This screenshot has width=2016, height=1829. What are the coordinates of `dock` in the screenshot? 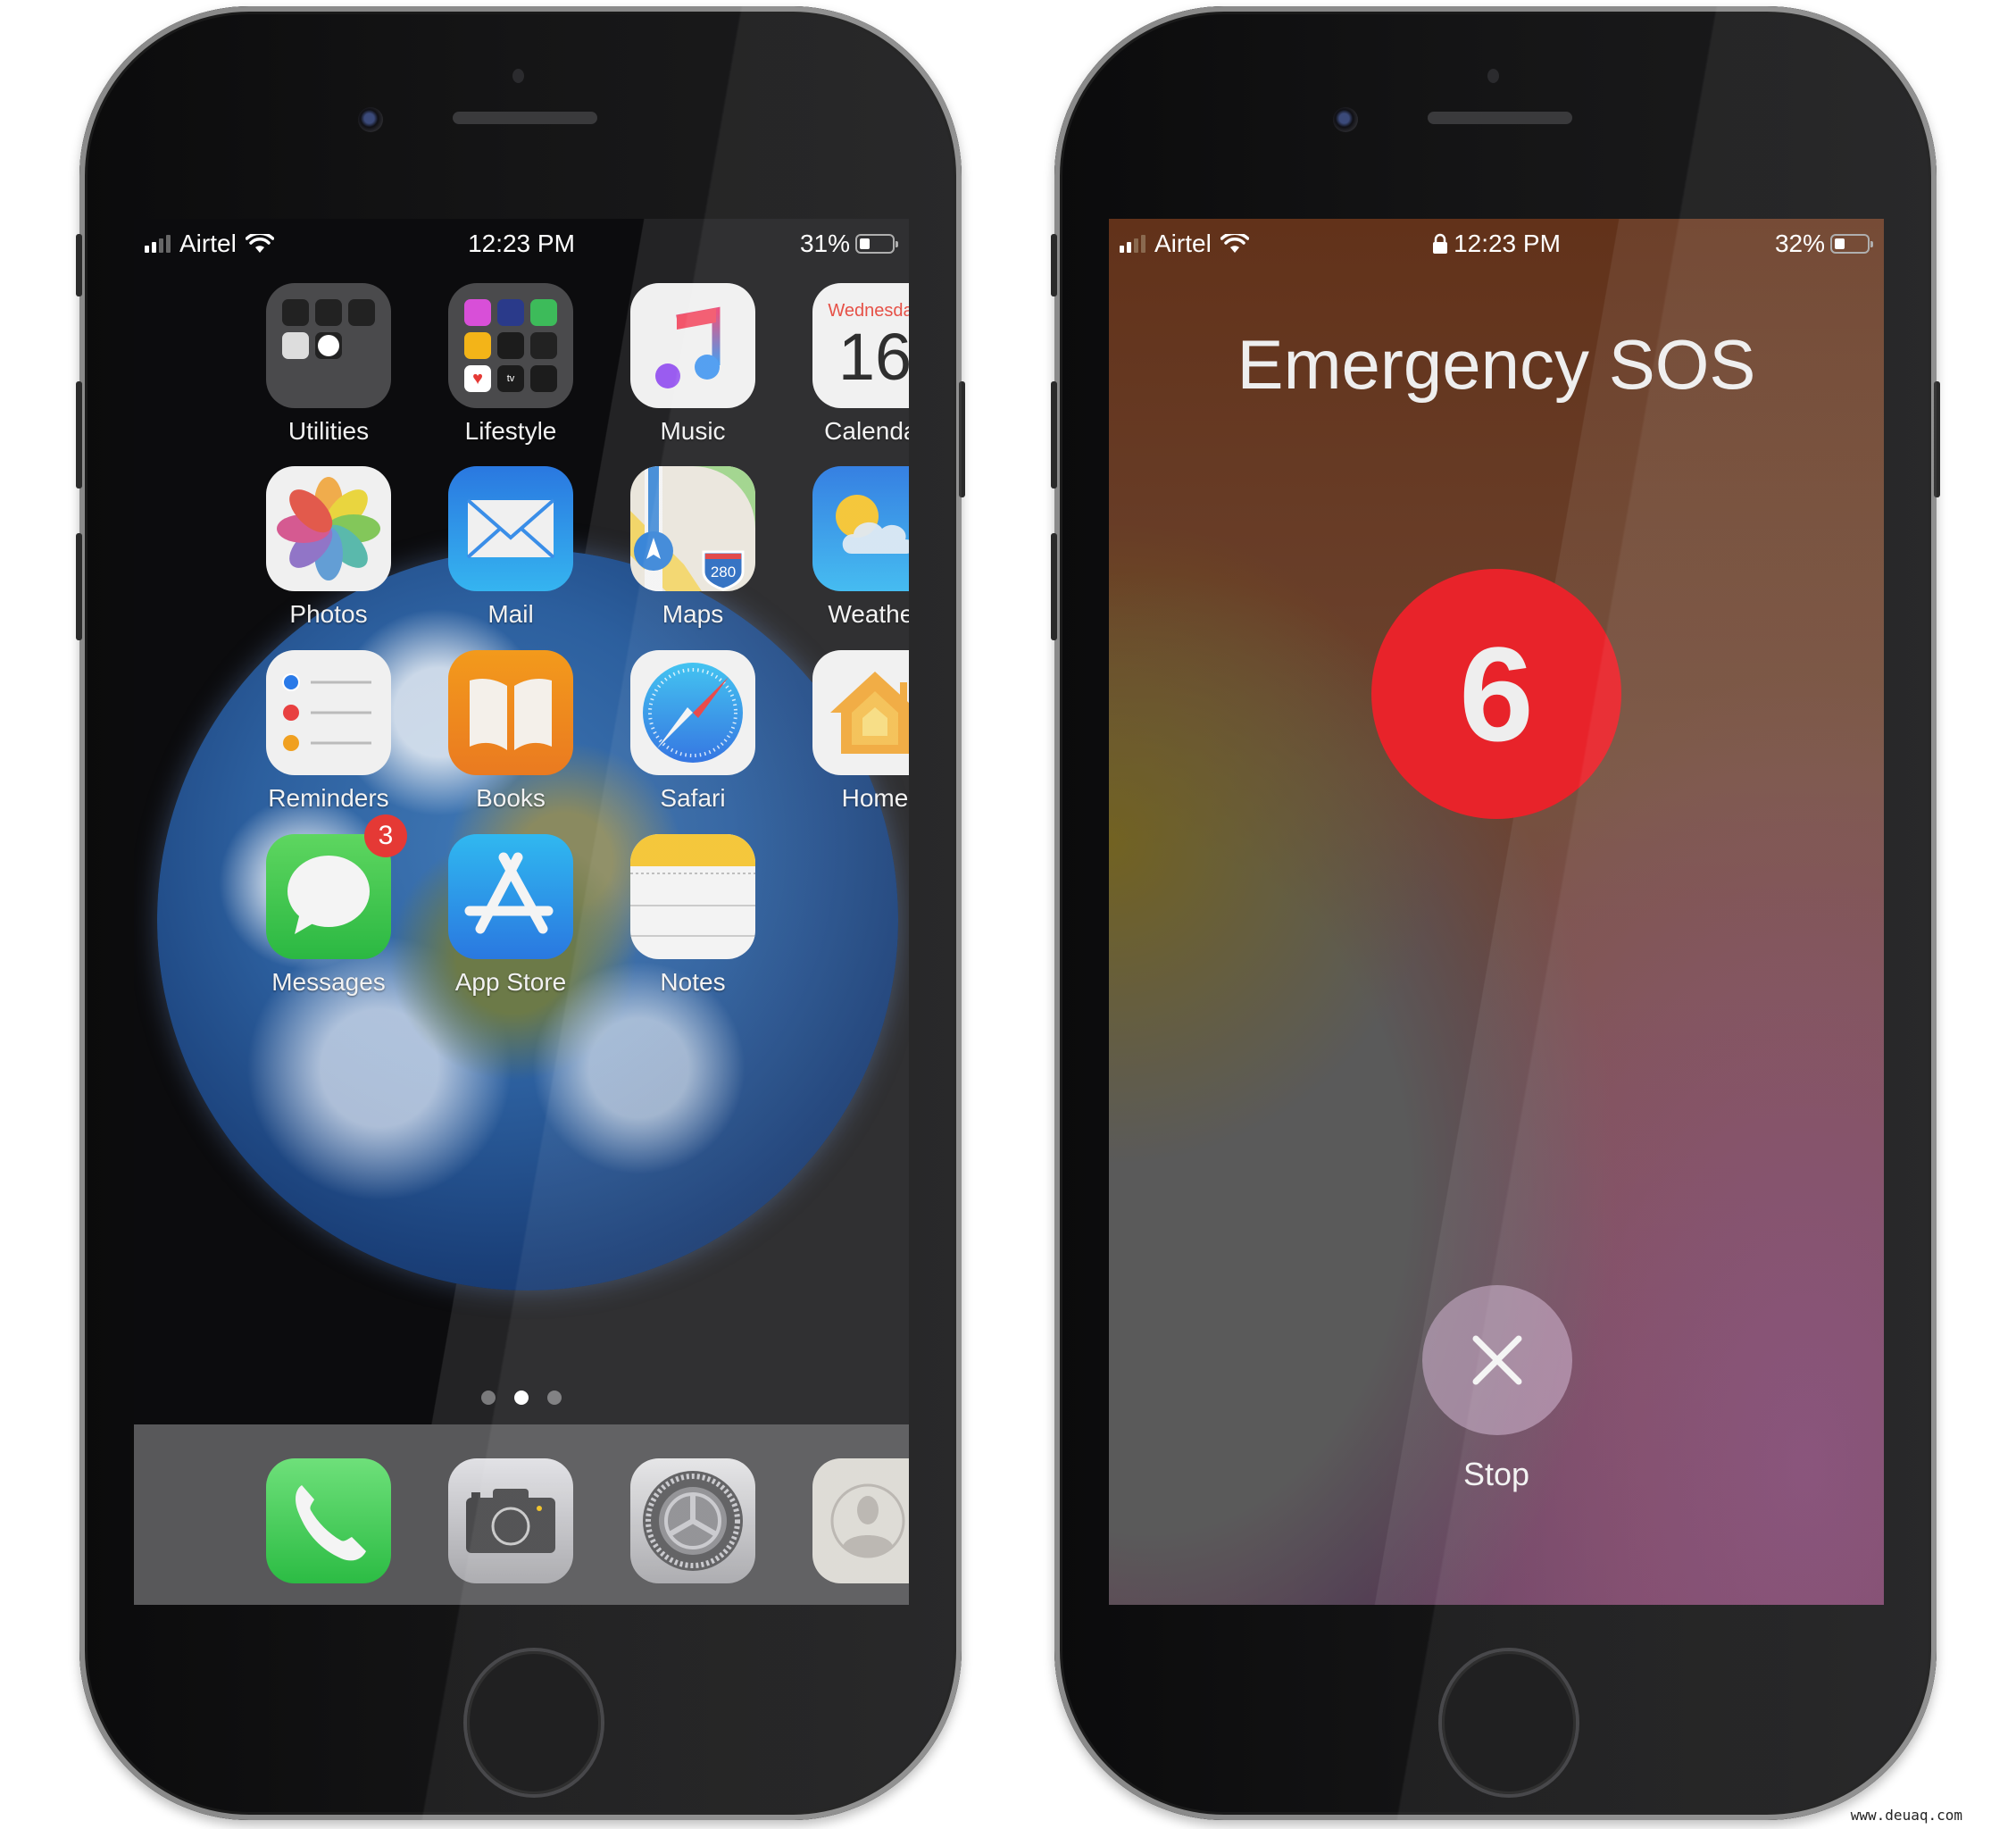 It's located at (521, 1514).